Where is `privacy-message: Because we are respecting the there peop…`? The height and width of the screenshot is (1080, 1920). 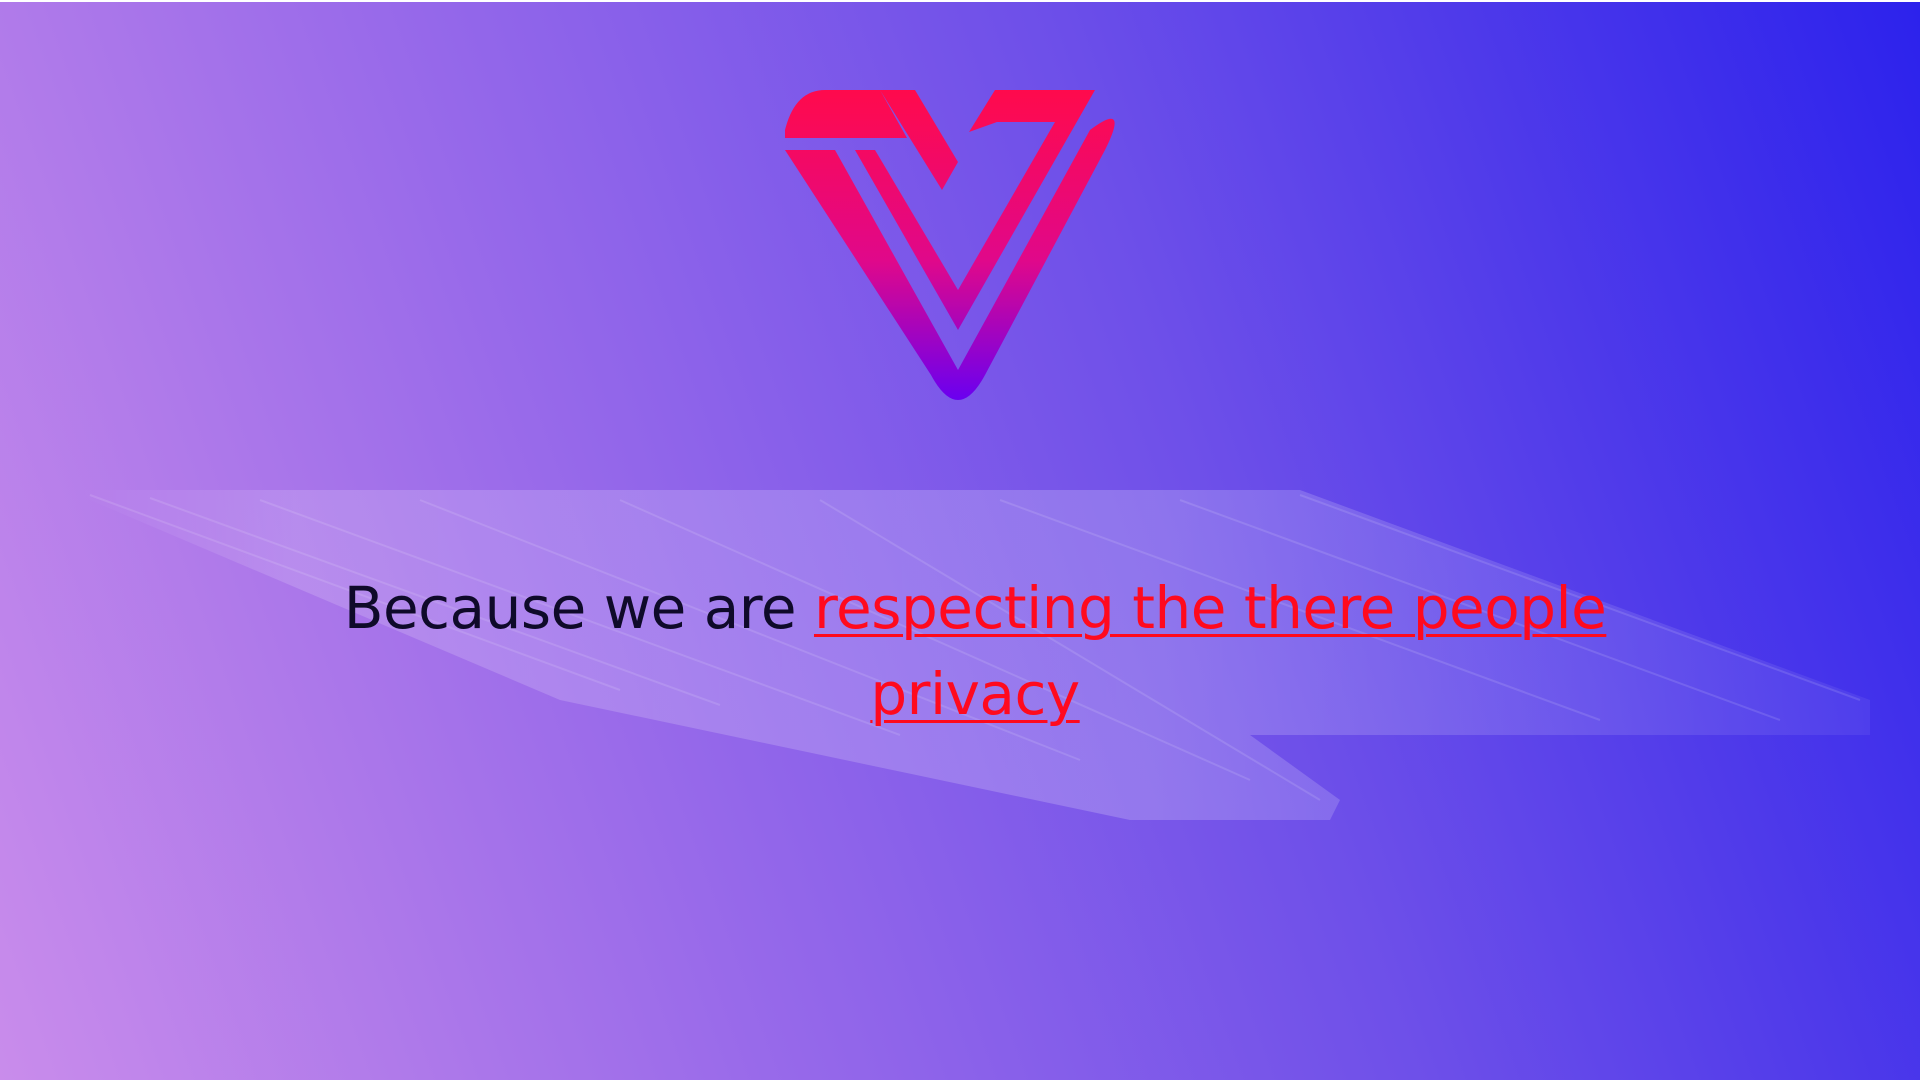
privacy-message: Because we are respecting the there peop… is located at coordinates (975, 651).